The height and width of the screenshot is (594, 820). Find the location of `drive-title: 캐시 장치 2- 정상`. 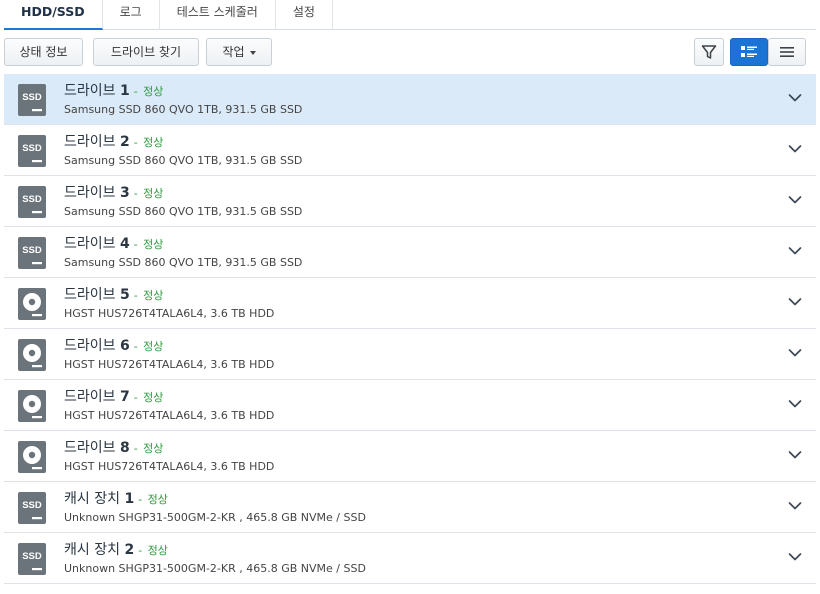

drive-title: 캐시 장치 2- 정상 is located at coordinates (116, 549).